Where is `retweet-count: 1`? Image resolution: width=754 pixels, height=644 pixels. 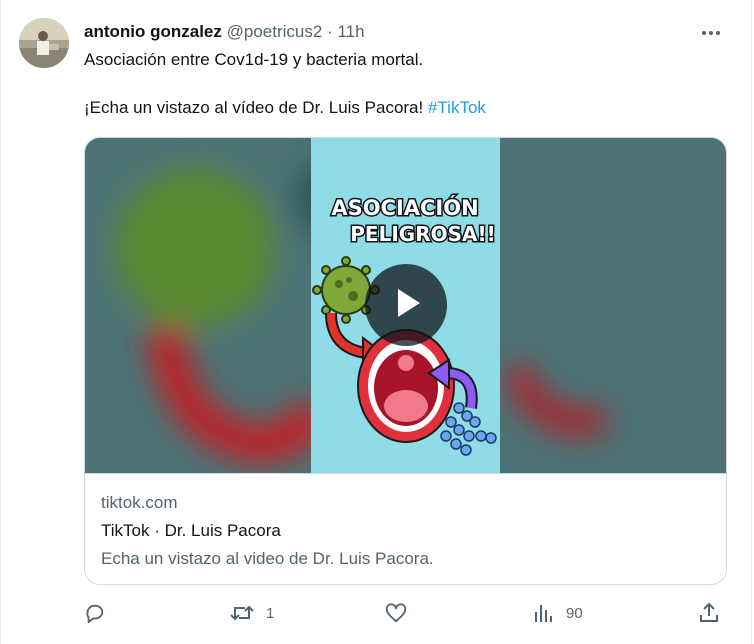
retweet-count: 1 is located at coordinates (270, 613).